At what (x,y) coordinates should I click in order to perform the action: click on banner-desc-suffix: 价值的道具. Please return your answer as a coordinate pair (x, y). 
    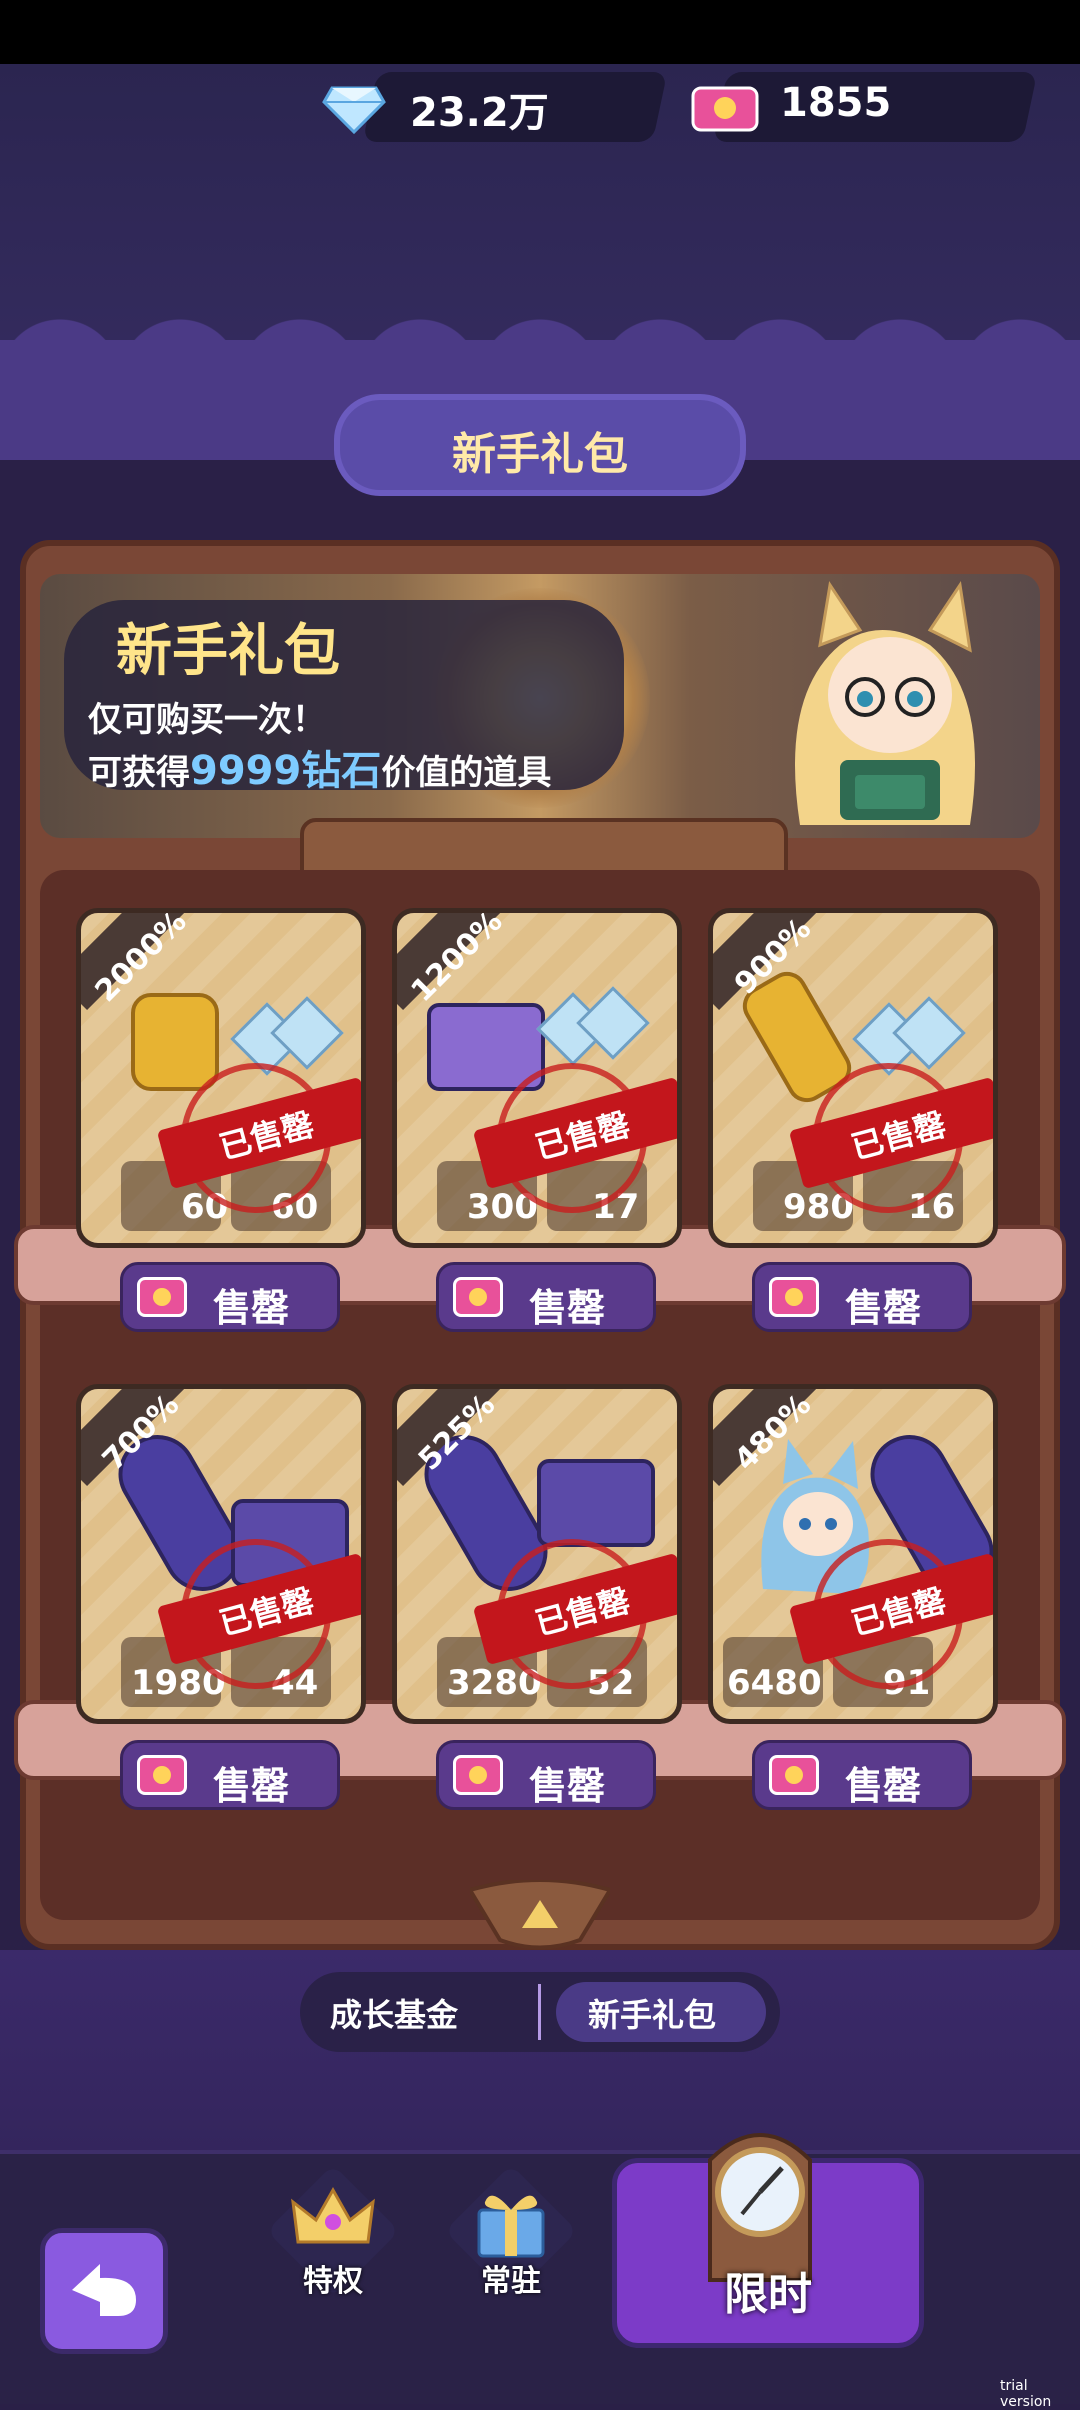
    Looking at the image, I should click on (466, 773).